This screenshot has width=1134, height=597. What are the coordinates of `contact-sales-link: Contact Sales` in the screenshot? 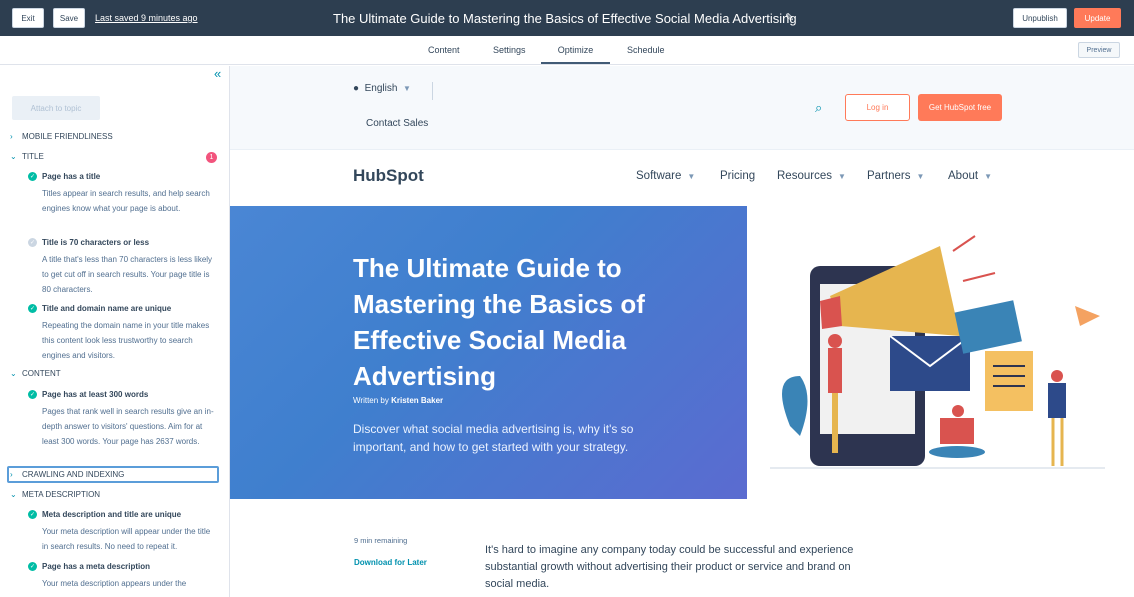 It's located at (397, 123).